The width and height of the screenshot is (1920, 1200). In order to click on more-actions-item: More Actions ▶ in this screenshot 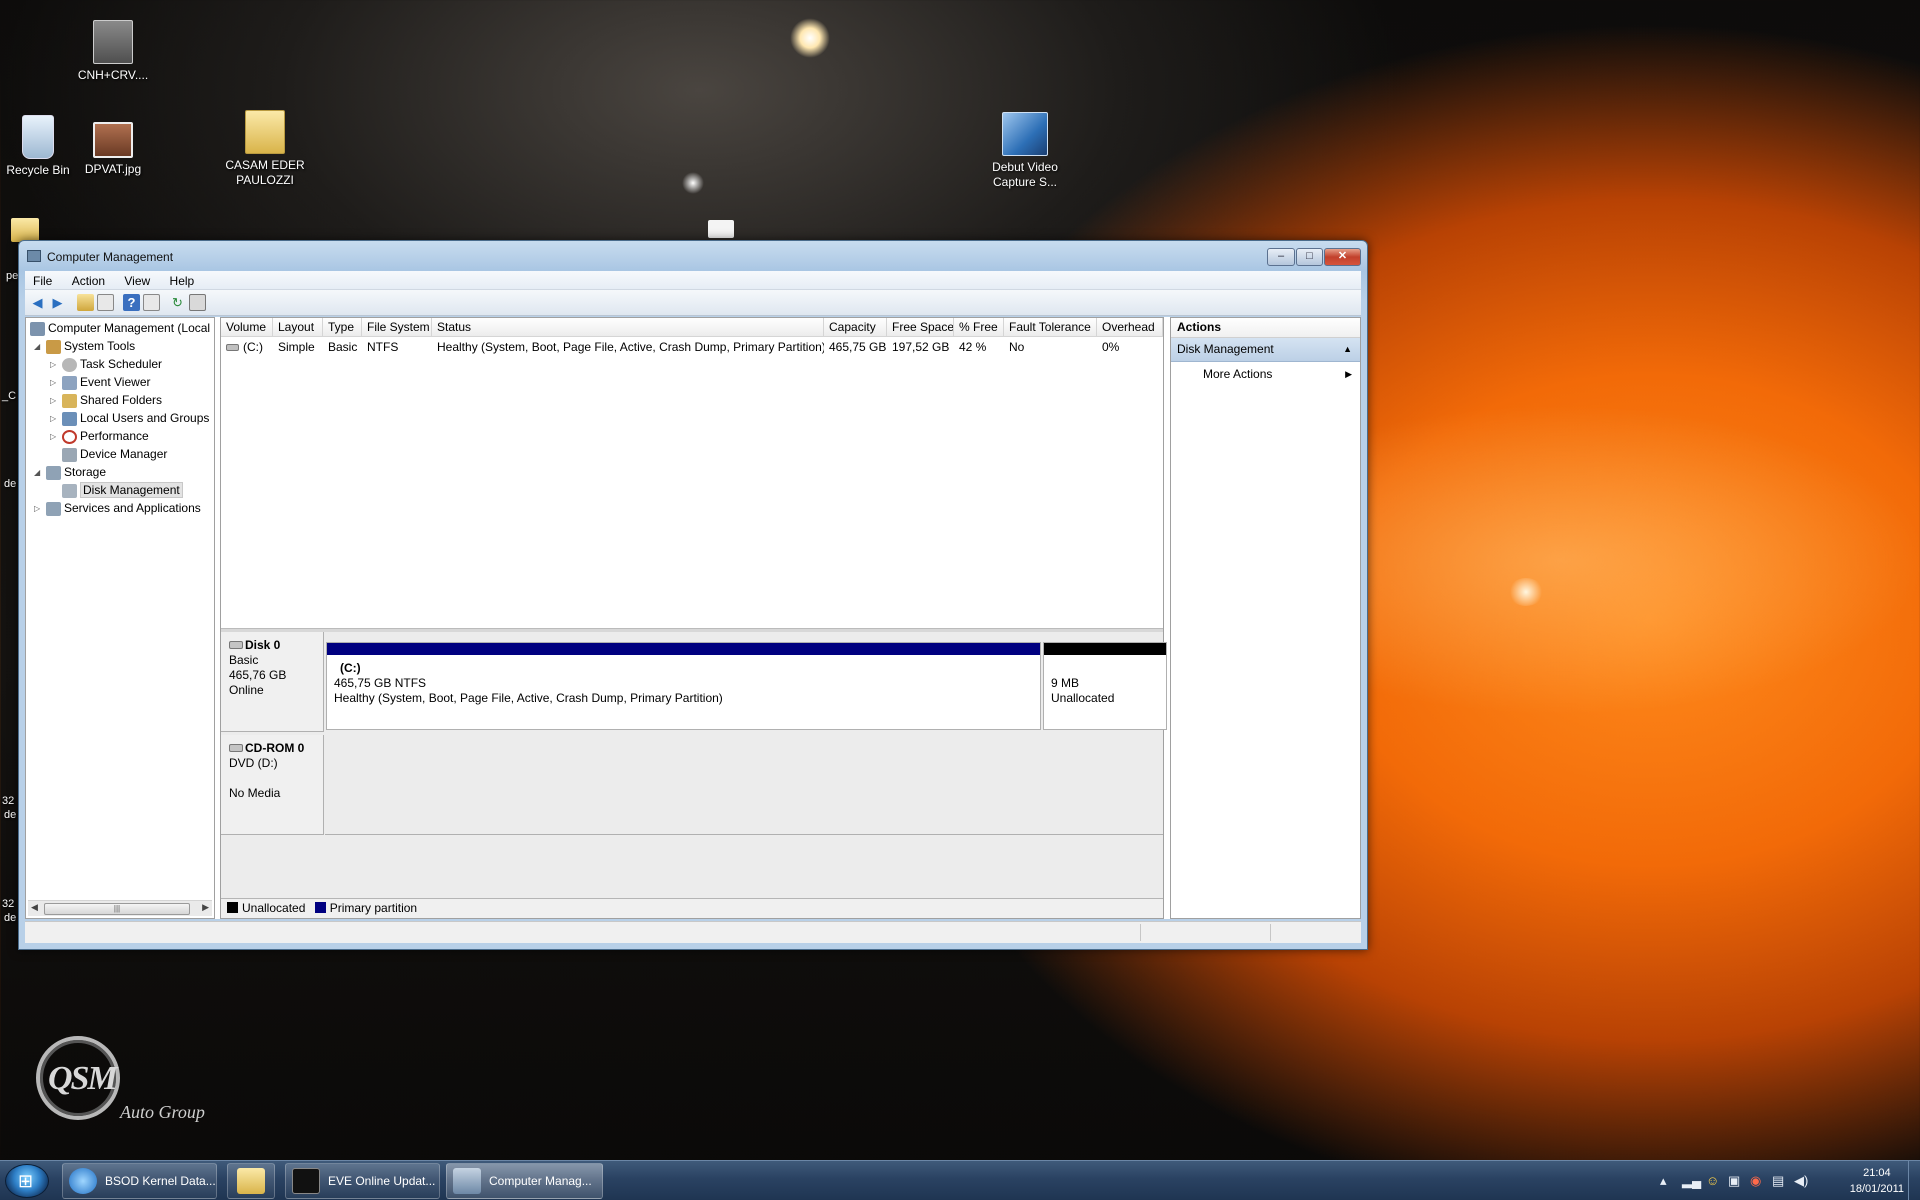, I will do `click(1265, 374)`.